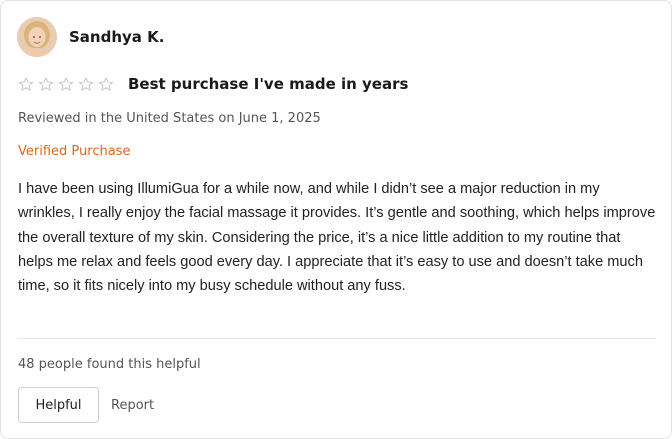 This screenshot has width=672, height=439. What do you see at coordinates (117, 37) in the screenshot?
I see `reviewer-name: Sandhya K.` at bounding box center [117, 37].